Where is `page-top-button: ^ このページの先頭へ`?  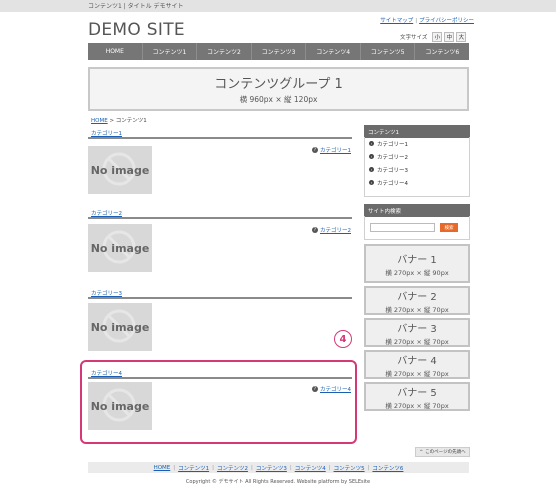 page-top-button: ^ このページの先頭へ is located at coordinates (442, 452).